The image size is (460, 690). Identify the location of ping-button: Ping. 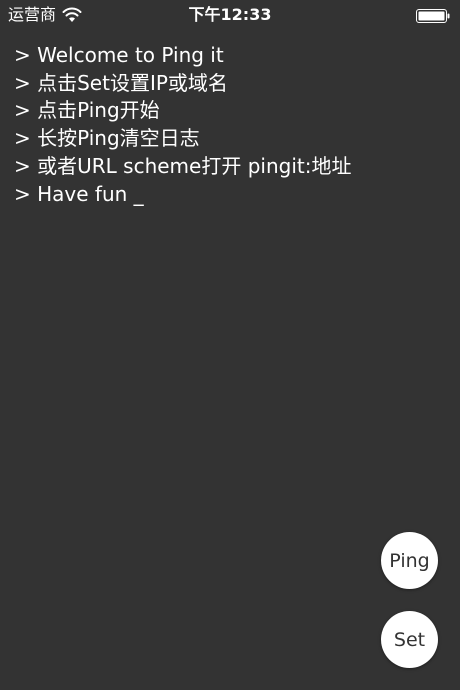
(409, 560).